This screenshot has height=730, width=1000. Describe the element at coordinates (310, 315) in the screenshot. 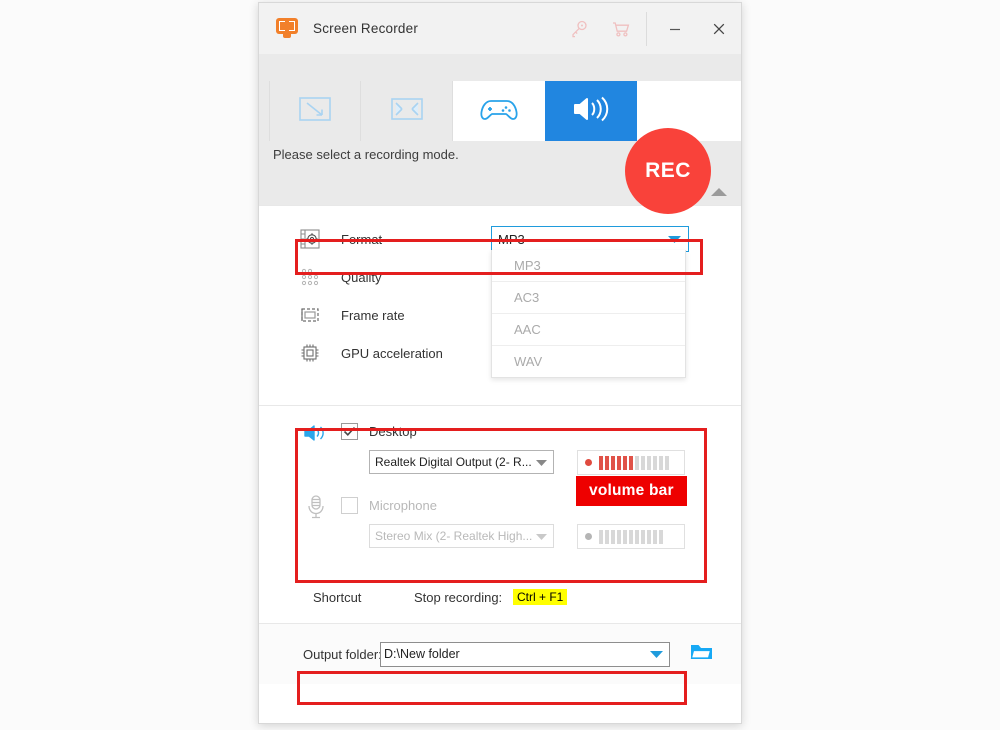

I see `frame-rate-icon` at that location.